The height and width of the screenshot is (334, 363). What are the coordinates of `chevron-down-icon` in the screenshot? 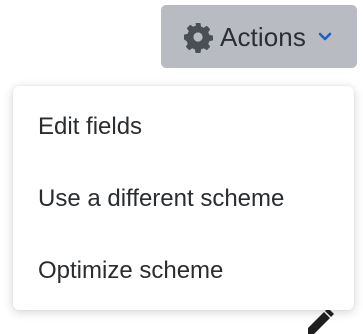 It's located at (325, 37).